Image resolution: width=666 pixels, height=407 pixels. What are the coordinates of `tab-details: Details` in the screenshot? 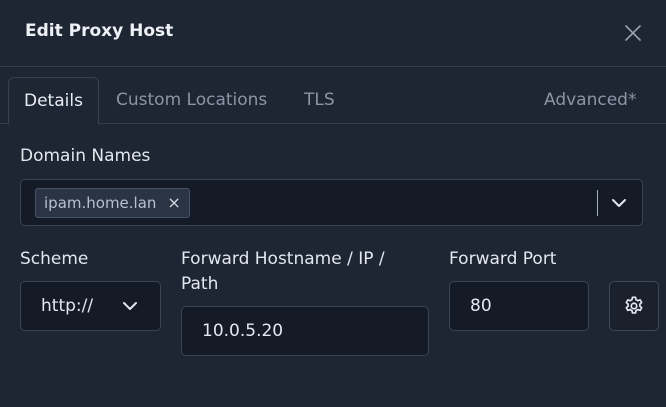 It's located at (53, 101).